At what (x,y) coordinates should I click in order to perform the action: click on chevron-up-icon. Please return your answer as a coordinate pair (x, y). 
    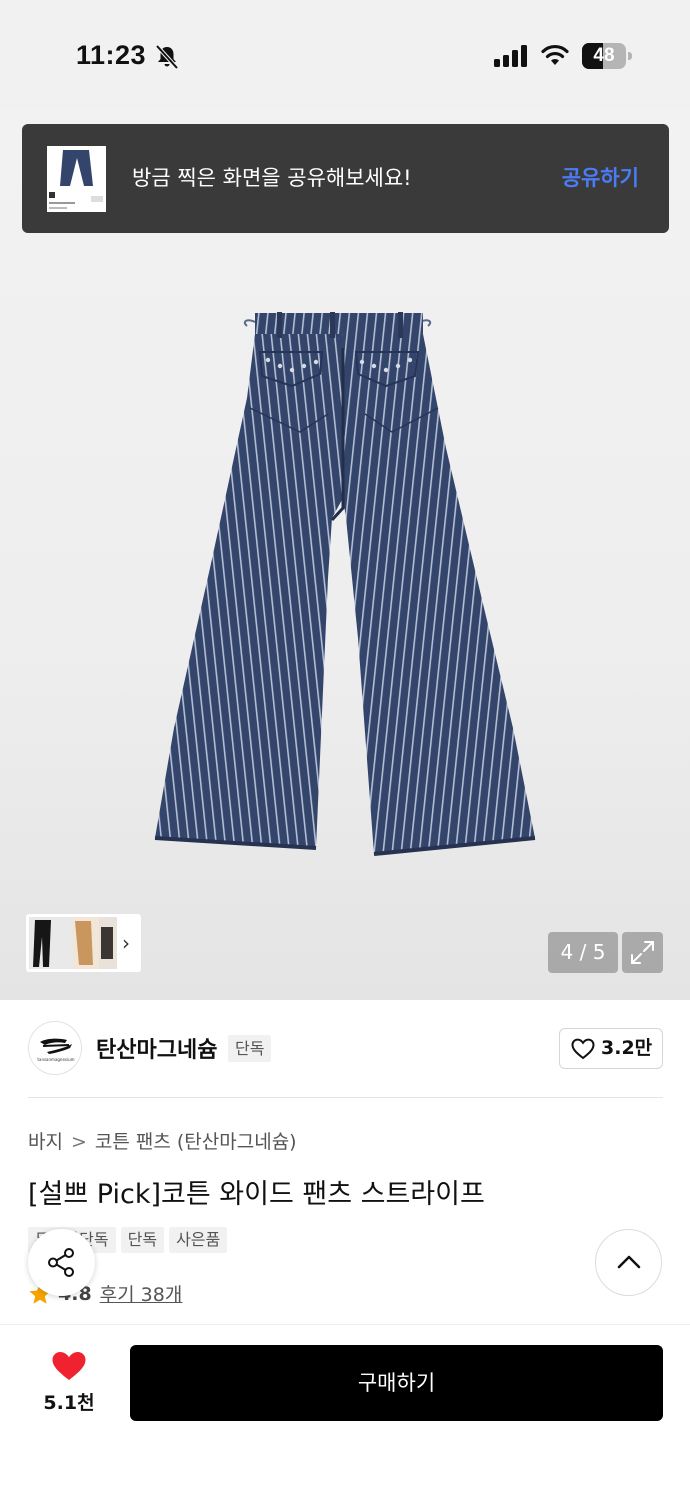
    Looking at the image, I should click on (629, 1262).